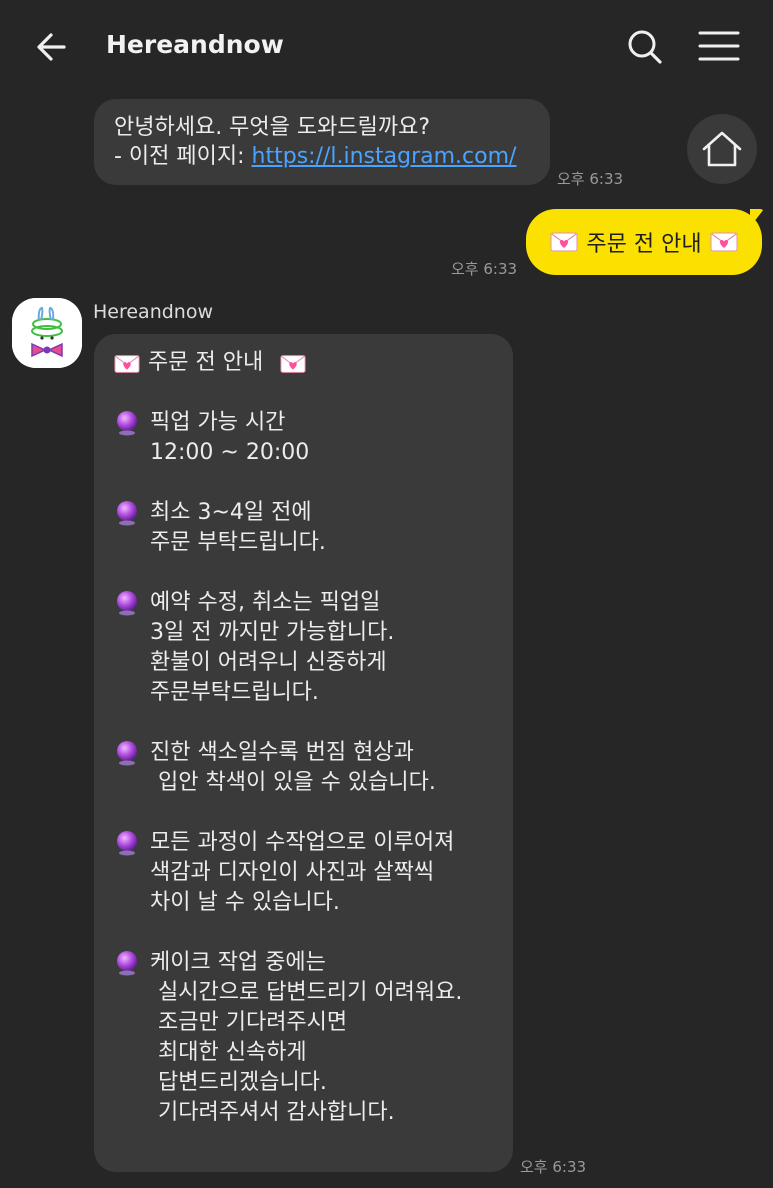 This screenshot has height=1188, width=773. I want to click on notice-line: 주문 부탁드립니다., so click(303, 543).